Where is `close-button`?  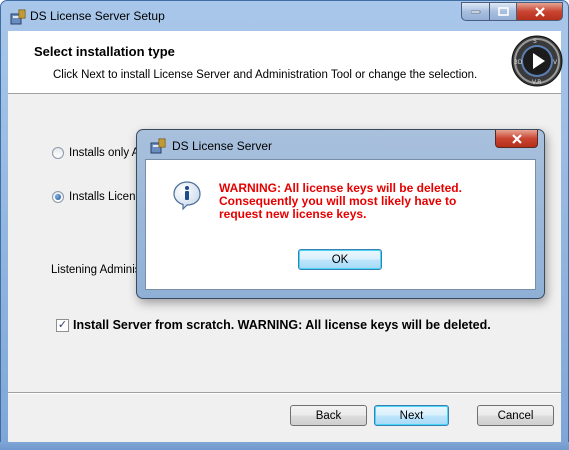 close-button is located at coordinates (539, 11).